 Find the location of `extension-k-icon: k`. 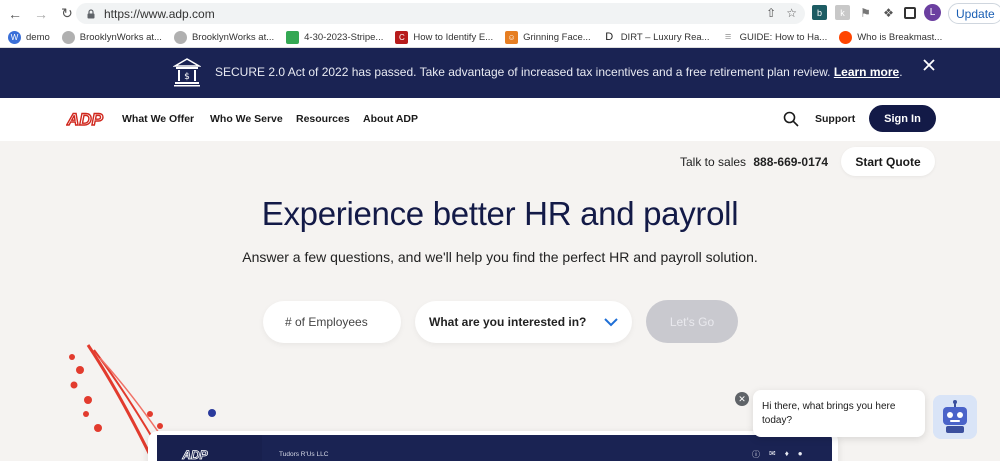

extension-k-icon: k is located at coordinates (842, 12).